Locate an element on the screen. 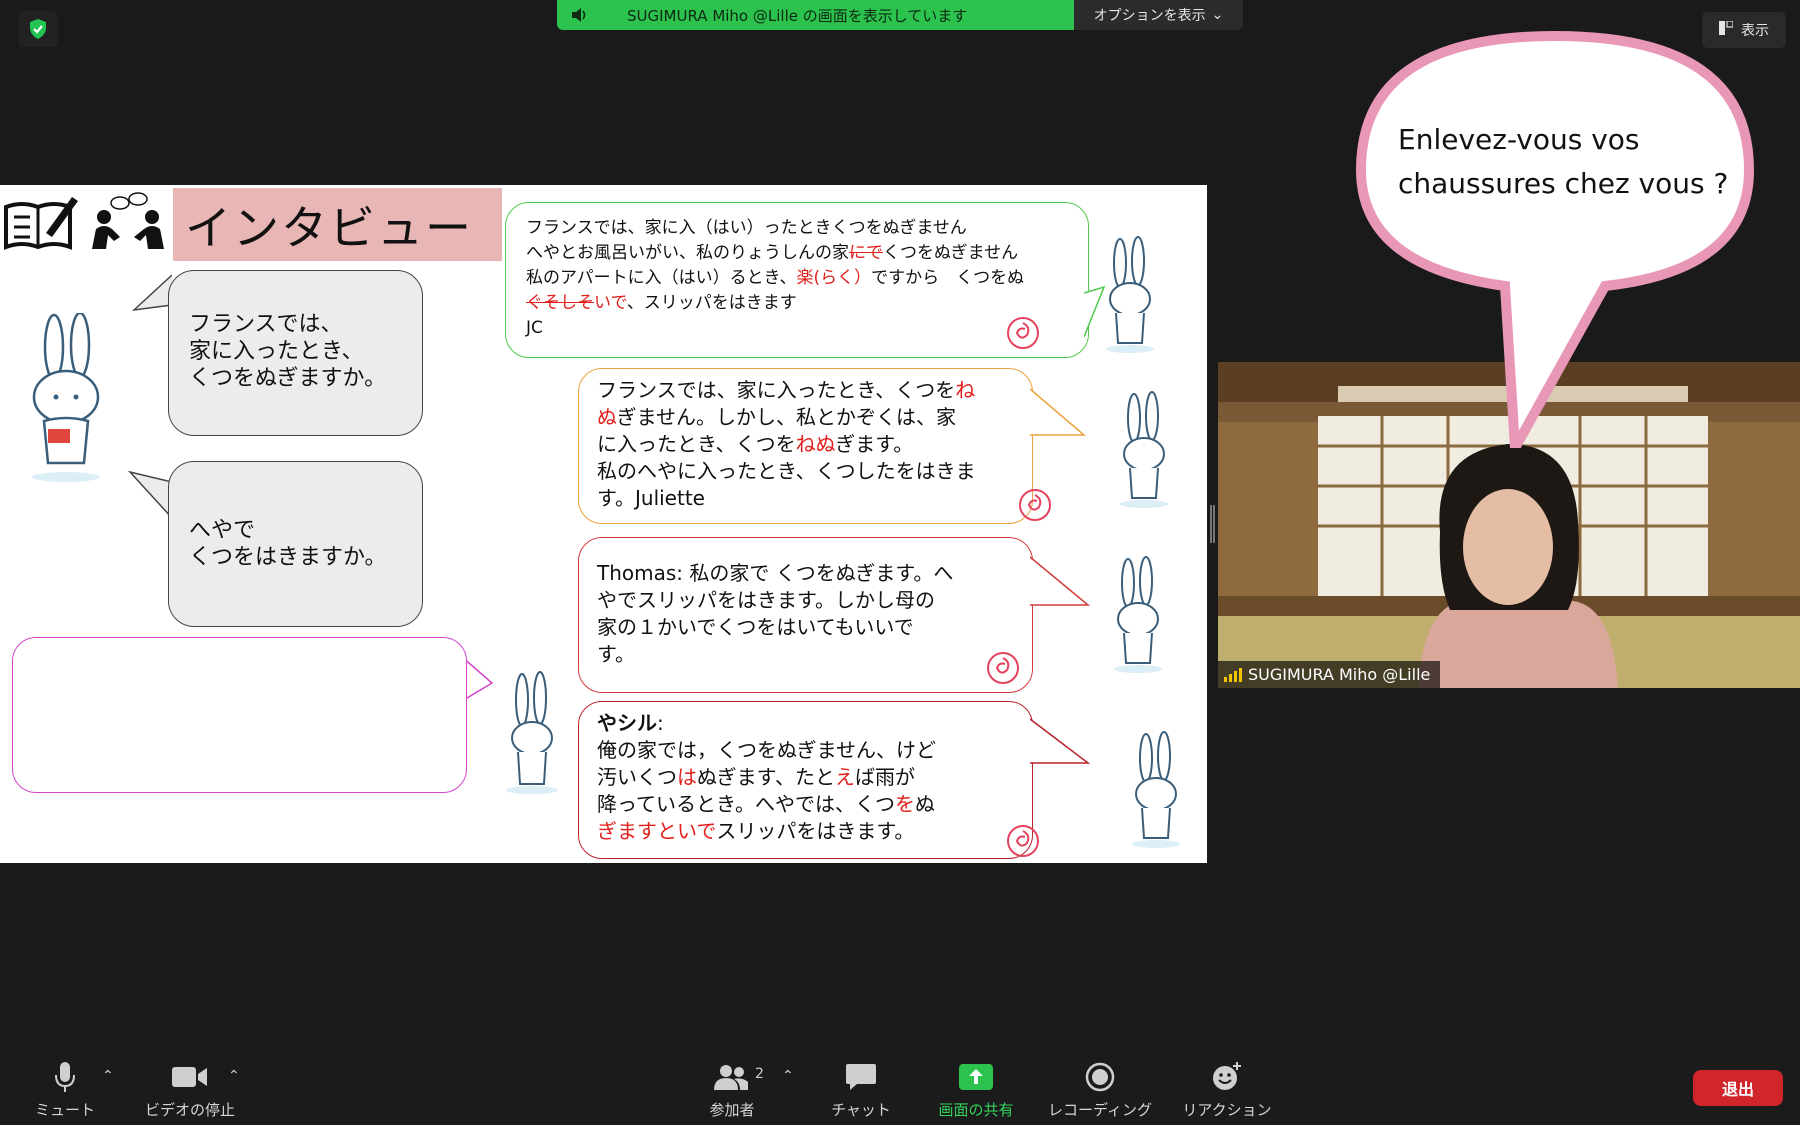 Image resolution: width=1800 pixels, height=1125 pixels. mute-options-caret-icon: ⌃ is located at coordinates (108, 1076).